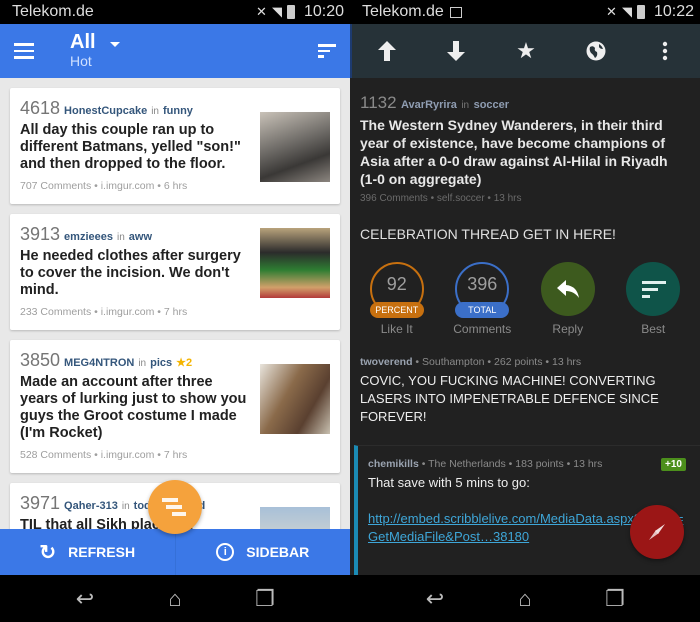 This screenshot has height=622, width=700. What do you see at coordinates (665, 51) in the screenshot?
I see `more-icon` at bounding box center [665, 51].